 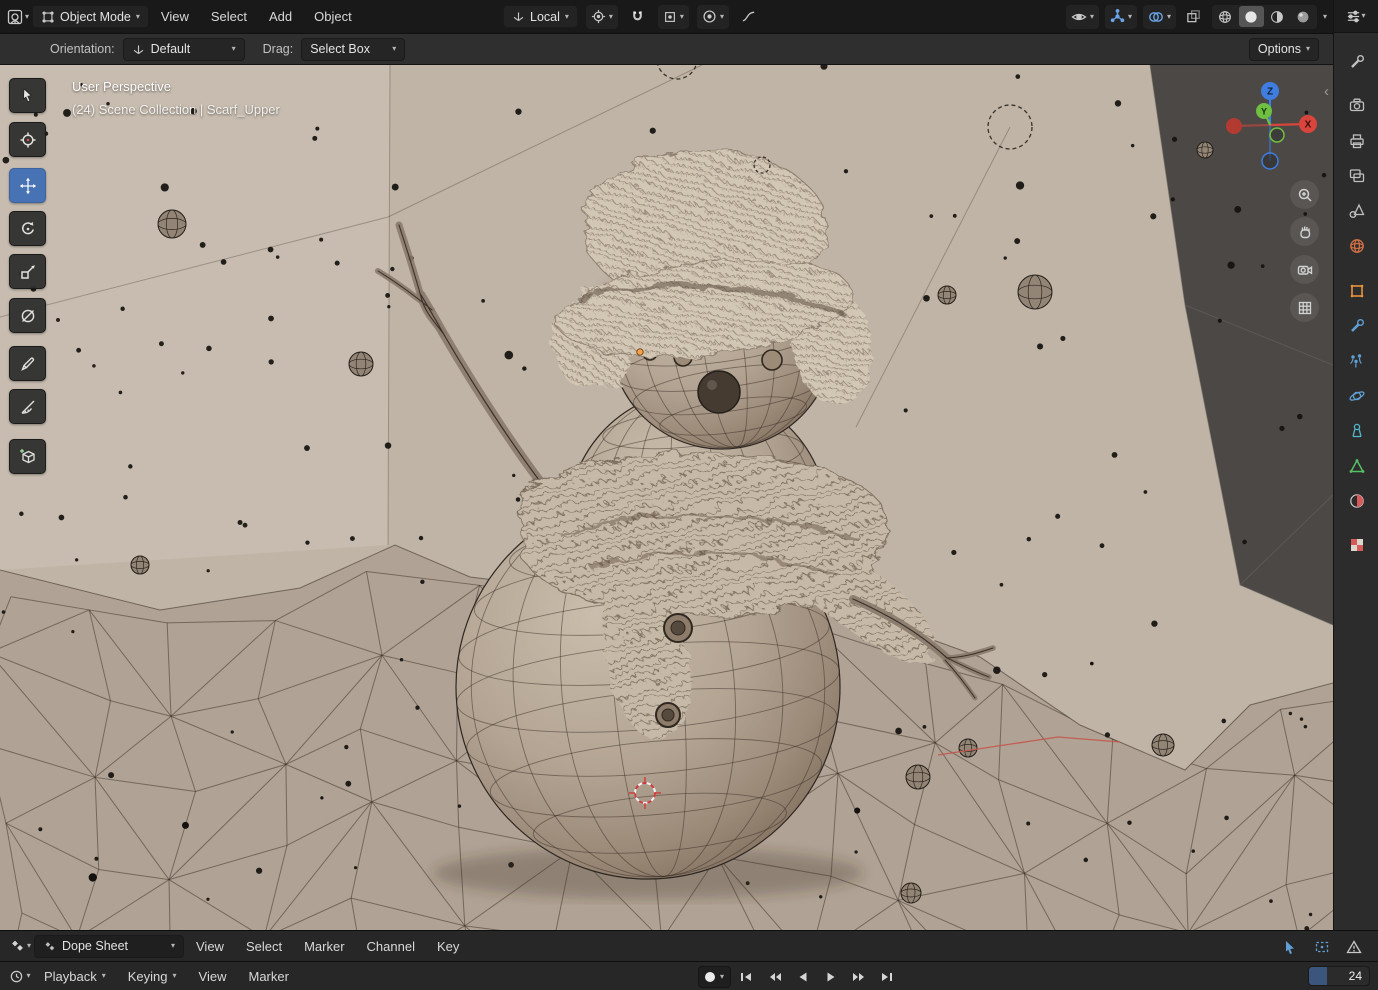 I want to click on editor-type-button: ▾, so click(x=18, y=17).